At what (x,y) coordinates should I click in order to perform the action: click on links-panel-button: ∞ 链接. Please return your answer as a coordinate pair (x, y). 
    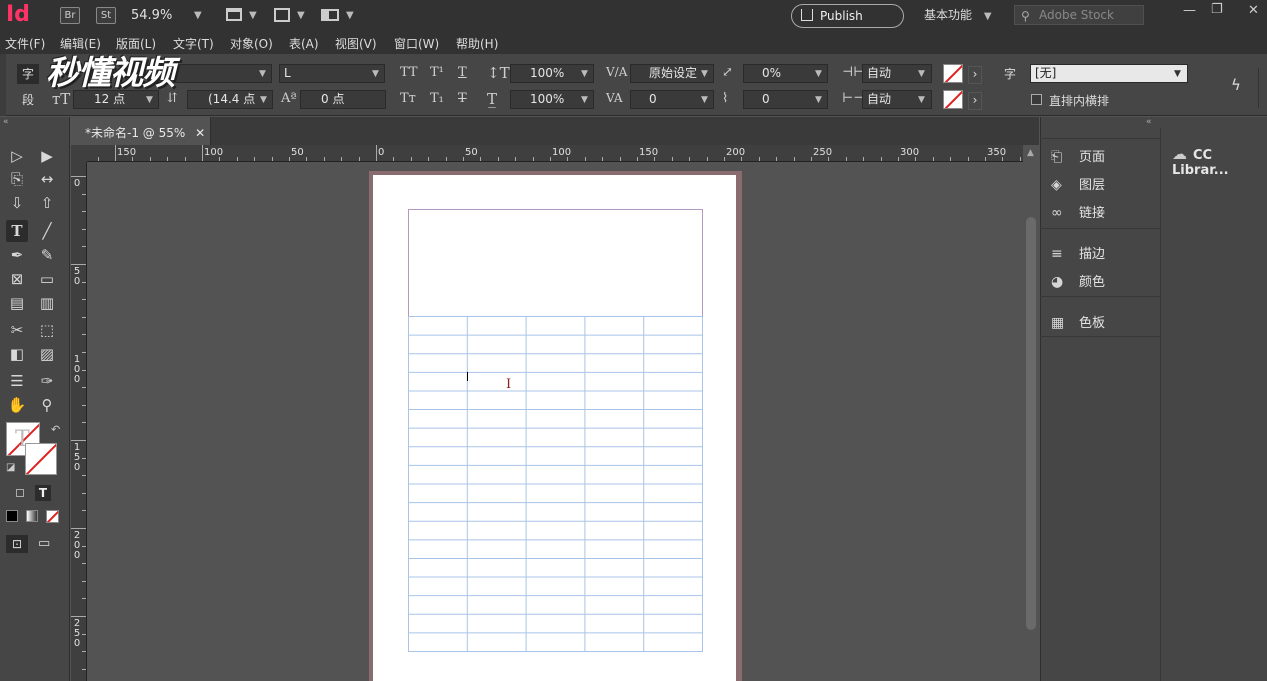
    Looking at the image, I should click on (1078, 211).